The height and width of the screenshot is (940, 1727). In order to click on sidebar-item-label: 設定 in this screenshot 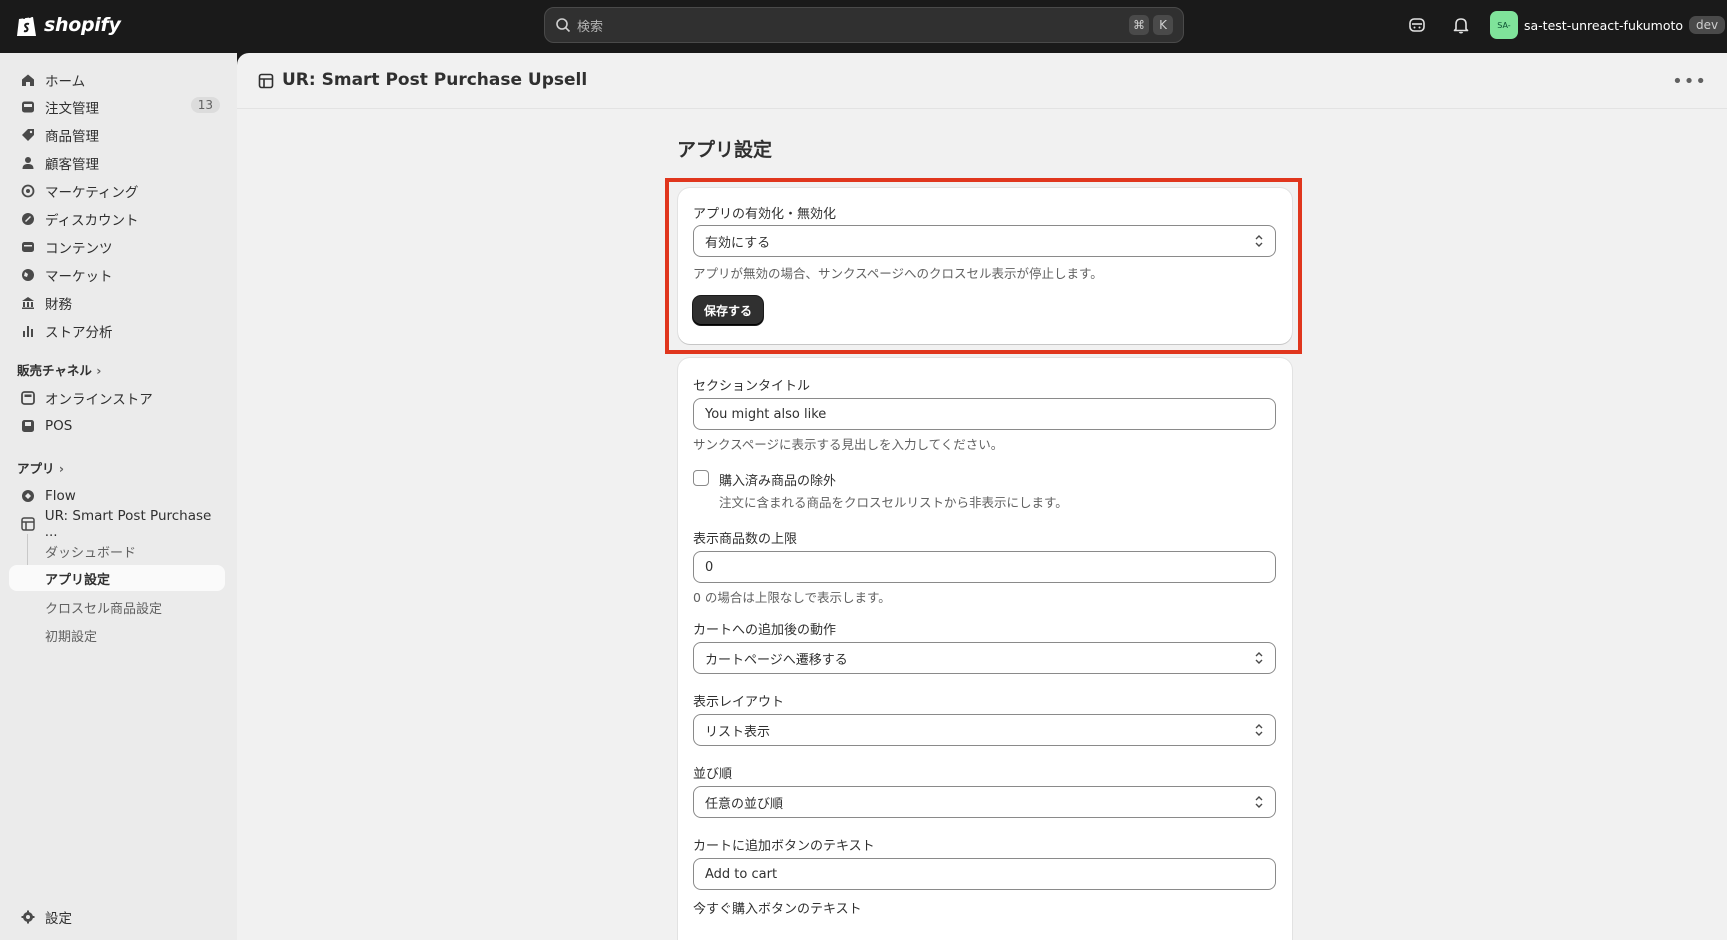, I will do `click(58, 919)`.